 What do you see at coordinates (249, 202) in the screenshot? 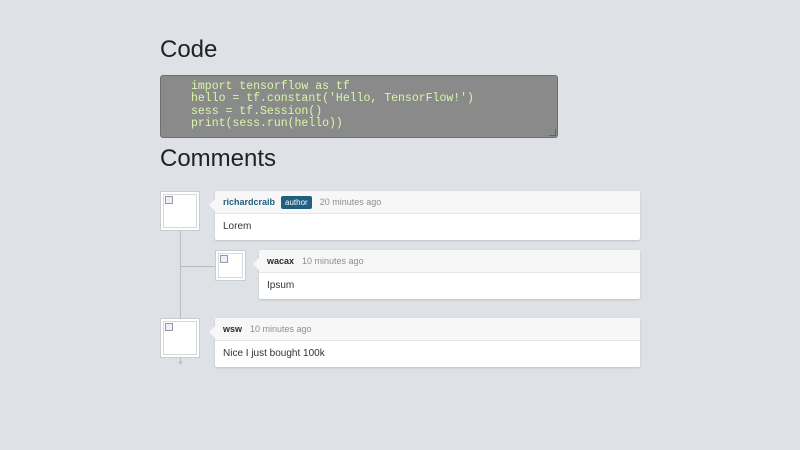
I see `comment-username: richardcraib` at bounding box center [249, 202].